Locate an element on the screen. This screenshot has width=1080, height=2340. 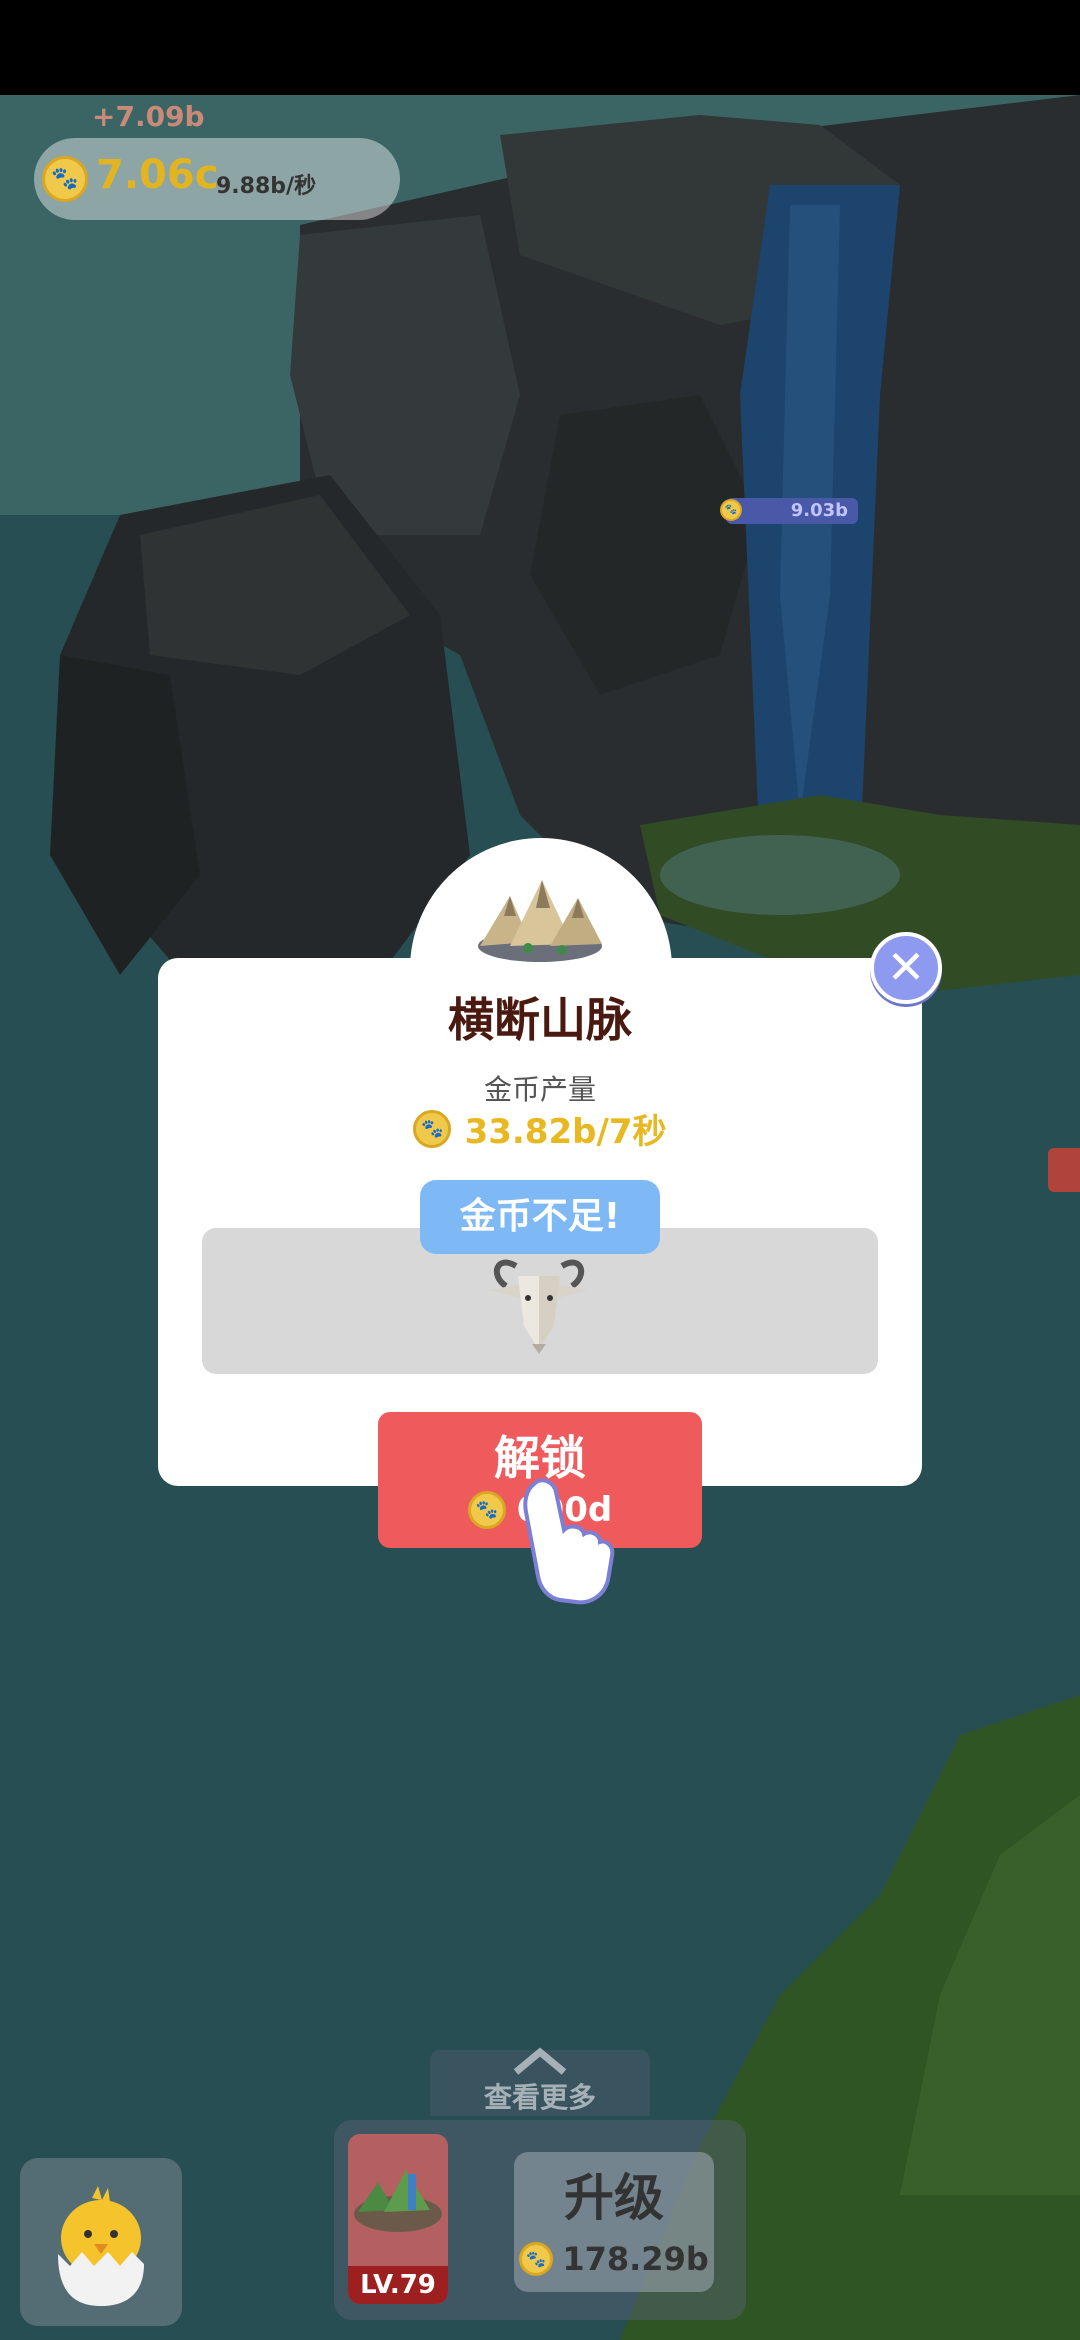
yield-row: 33.82b/7秒 is located at coordinates (540, 1128).